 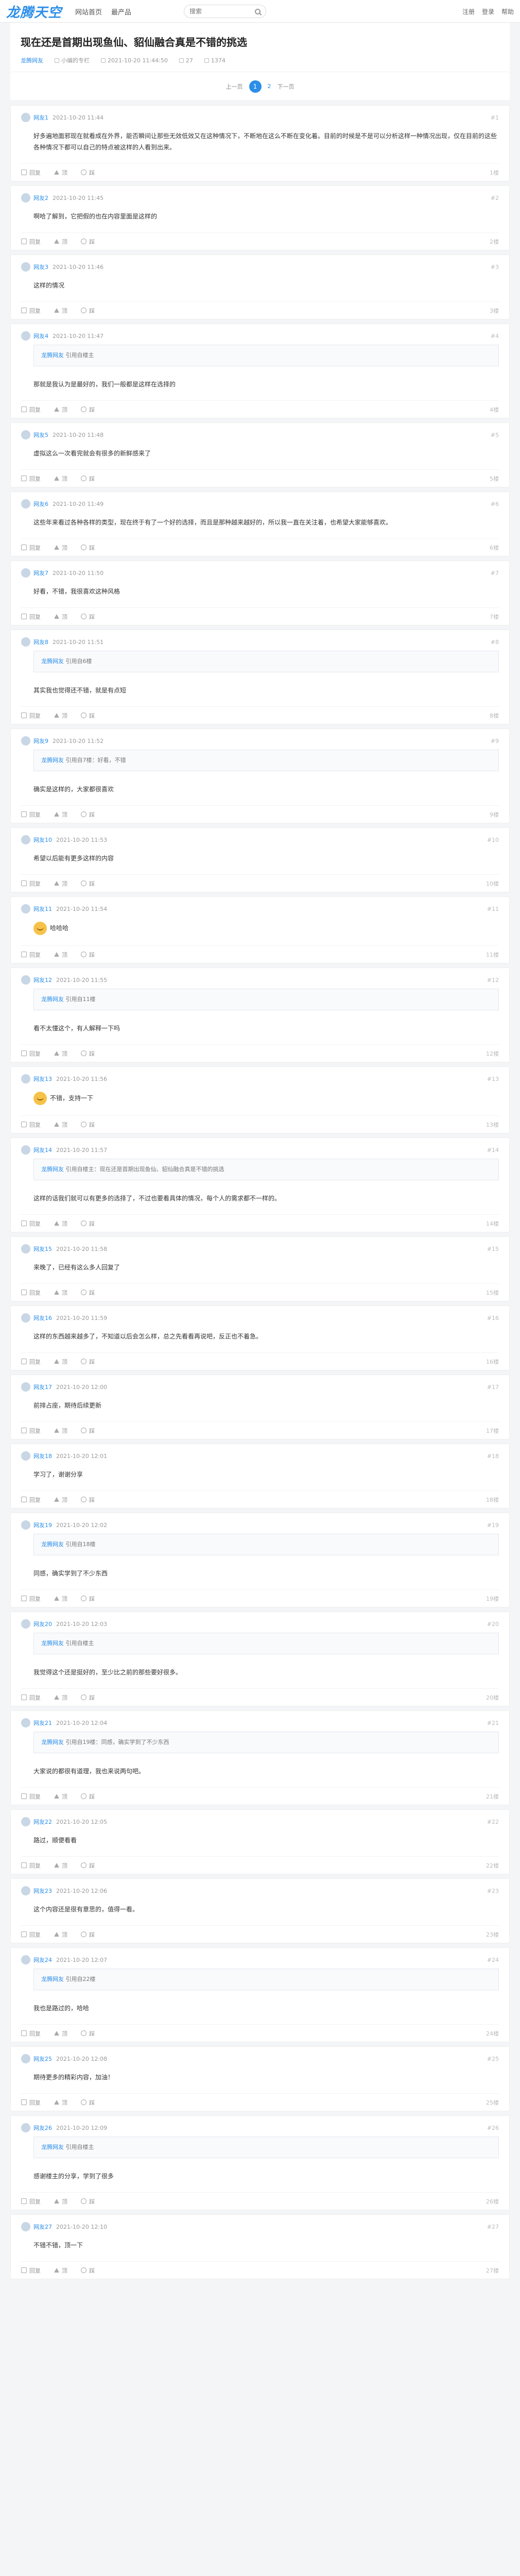 I want to click on floor-username: 网友17, so click(x=42, y=1387).